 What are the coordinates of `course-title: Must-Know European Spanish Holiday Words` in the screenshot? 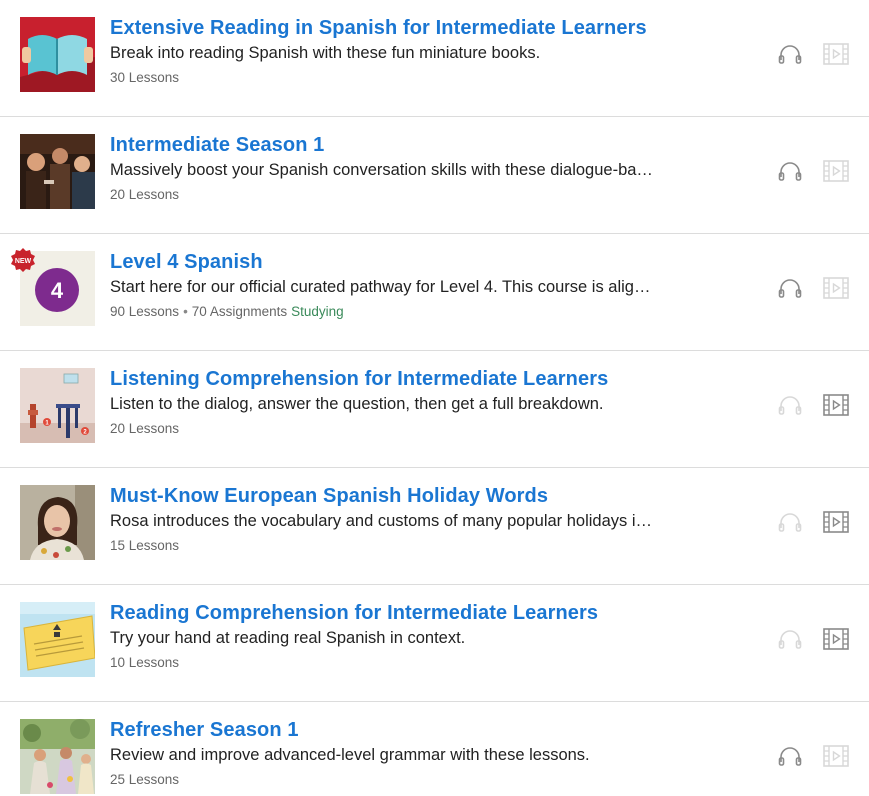 It's located at (329, 496).